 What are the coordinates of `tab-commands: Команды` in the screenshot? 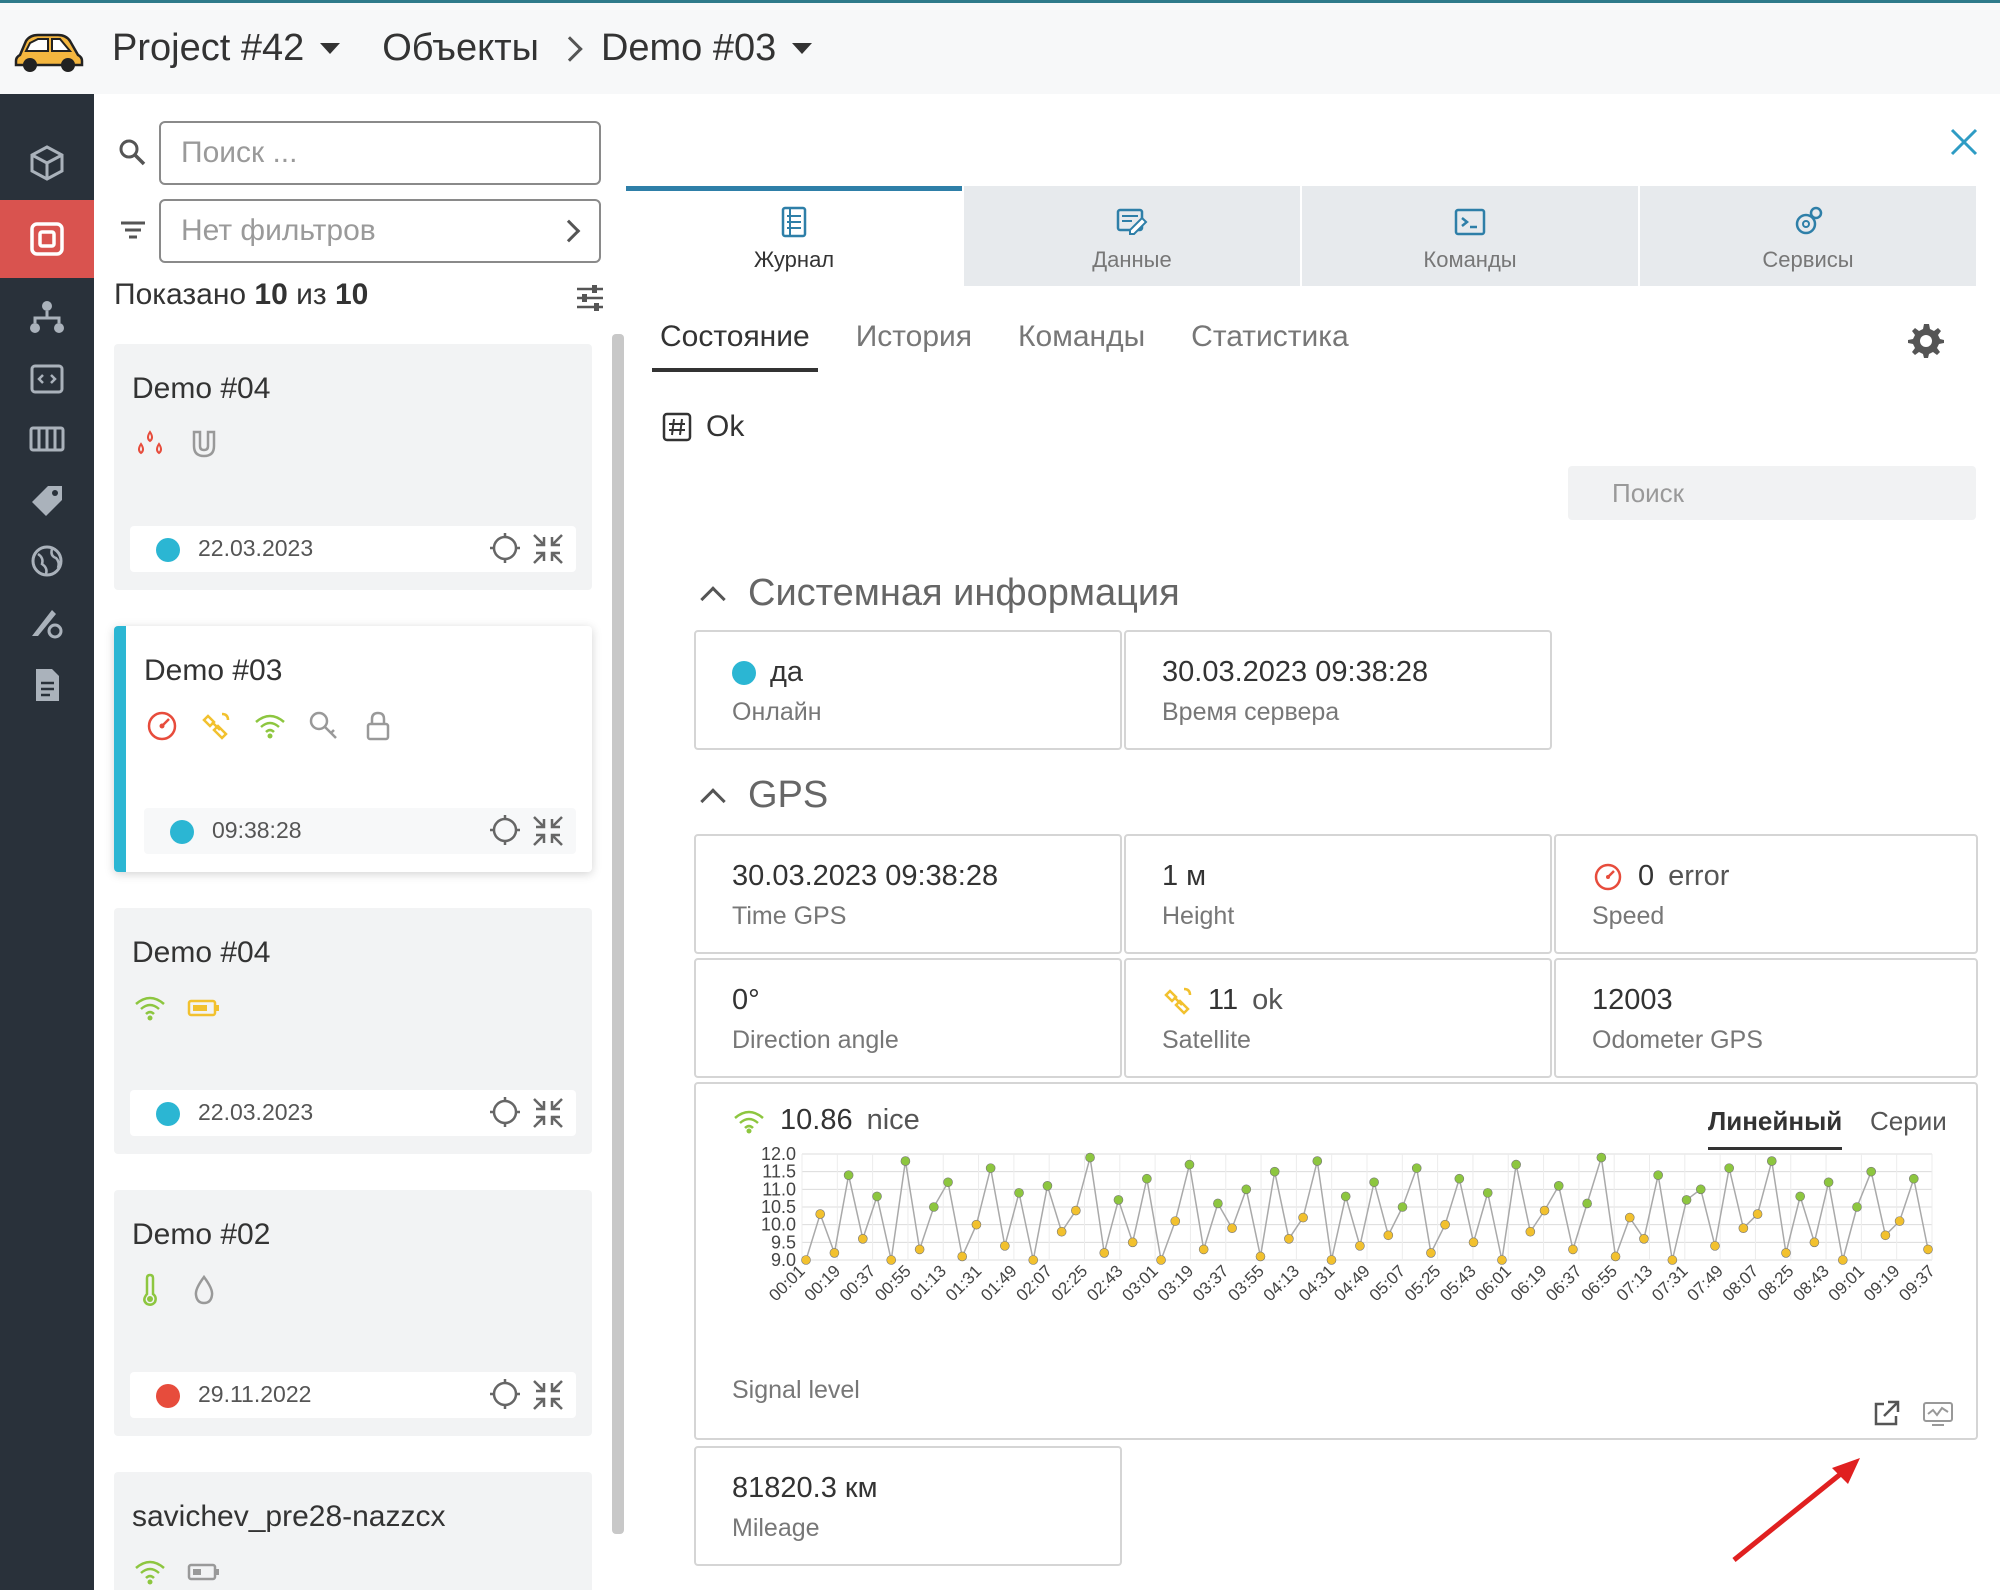 It's located at (1470, 236).